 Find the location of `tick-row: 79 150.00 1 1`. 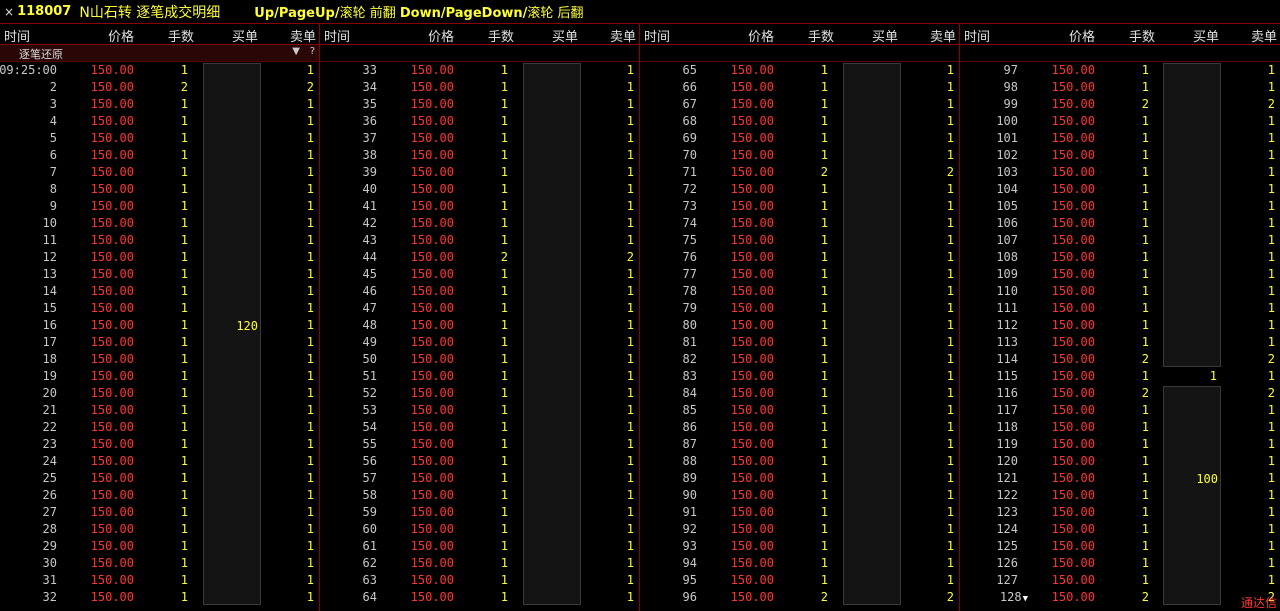

tick-row: 79 150.00 1 1 is located at coordinates (799, 308).